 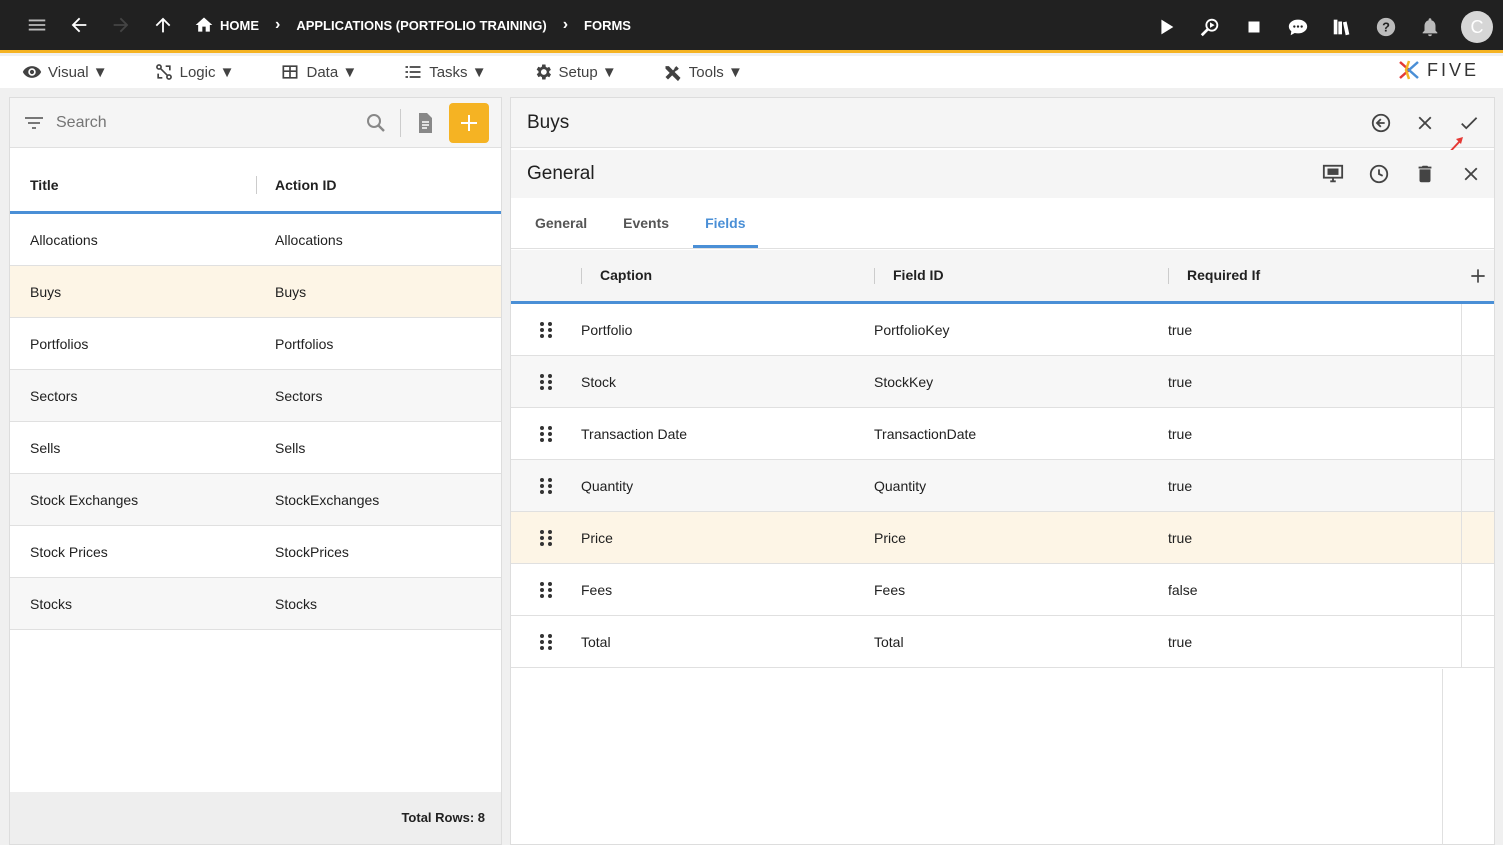 What do you see at coordinates (1254, 27) in the screenshot?
I see `stop-icon` at bounding box center [1254, 27].